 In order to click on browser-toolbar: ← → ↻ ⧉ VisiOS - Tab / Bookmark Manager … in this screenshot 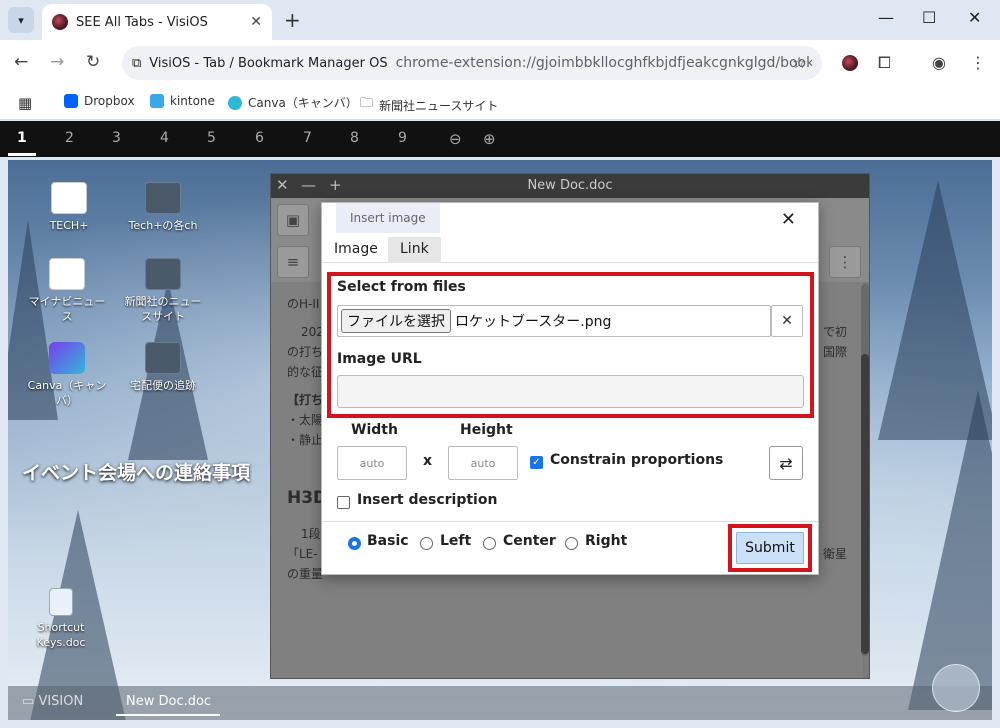, I will do `click(500, 63)`.